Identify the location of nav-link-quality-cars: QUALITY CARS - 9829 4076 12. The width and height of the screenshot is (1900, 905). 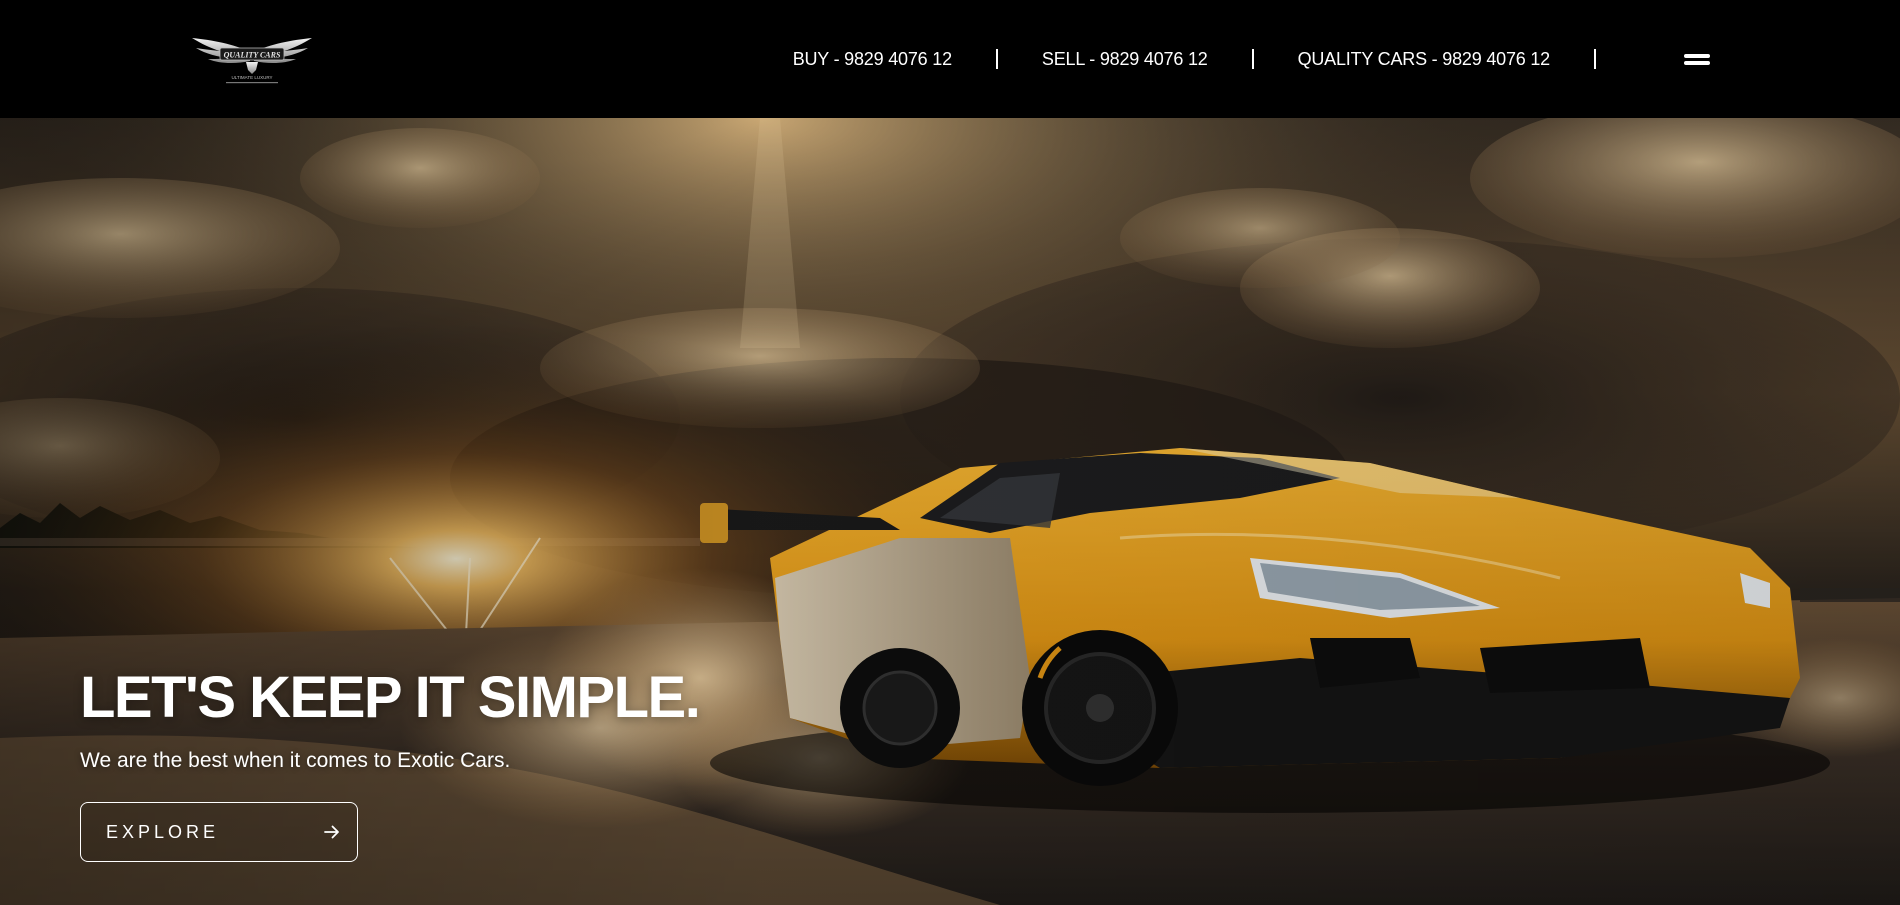
(1424, 59).